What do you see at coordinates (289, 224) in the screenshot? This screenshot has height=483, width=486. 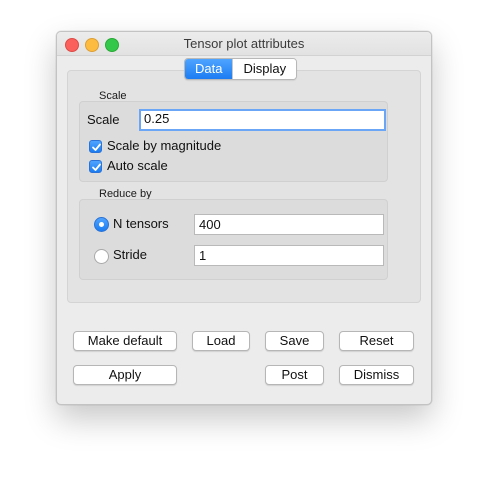 I see `n-tensors-input: 400` at bounding box center [289, 224].